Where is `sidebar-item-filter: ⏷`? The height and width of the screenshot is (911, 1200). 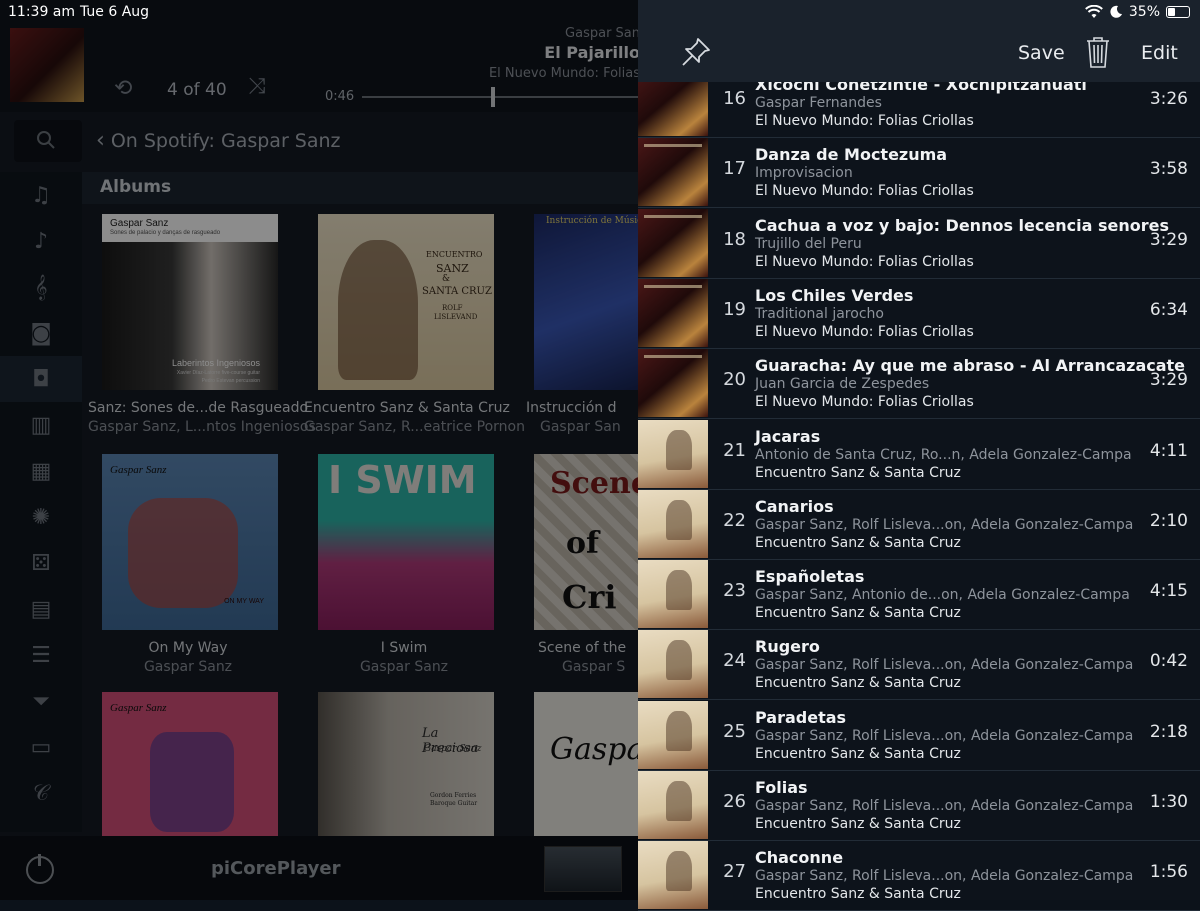
sidebar-item-filter: ⏷ is located at coordinates (41, 701).